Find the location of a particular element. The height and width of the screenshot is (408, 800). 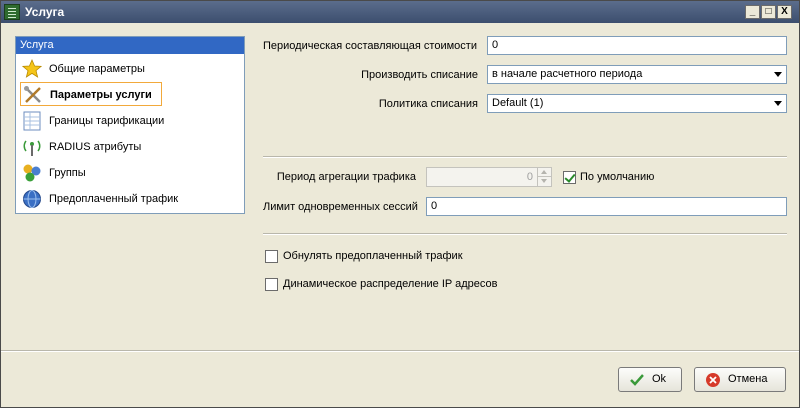

close-button: X is located at coordinates (784, 12).